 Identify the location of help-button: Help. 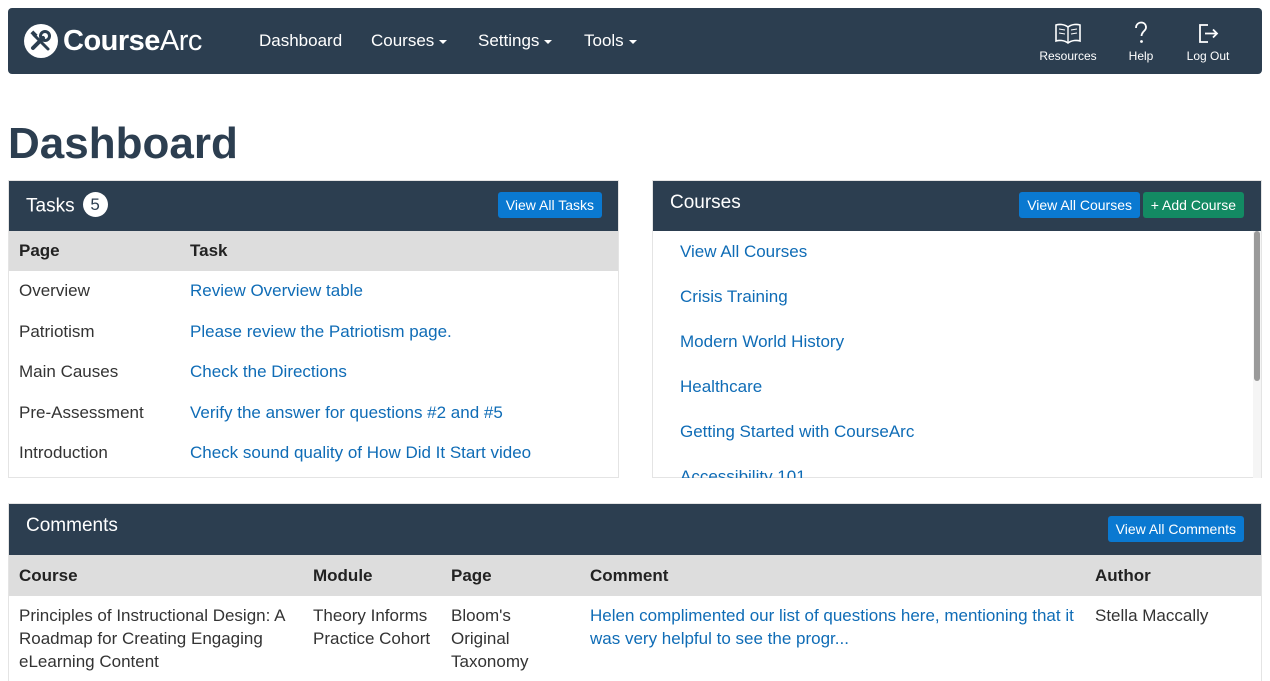
(1141, 41).